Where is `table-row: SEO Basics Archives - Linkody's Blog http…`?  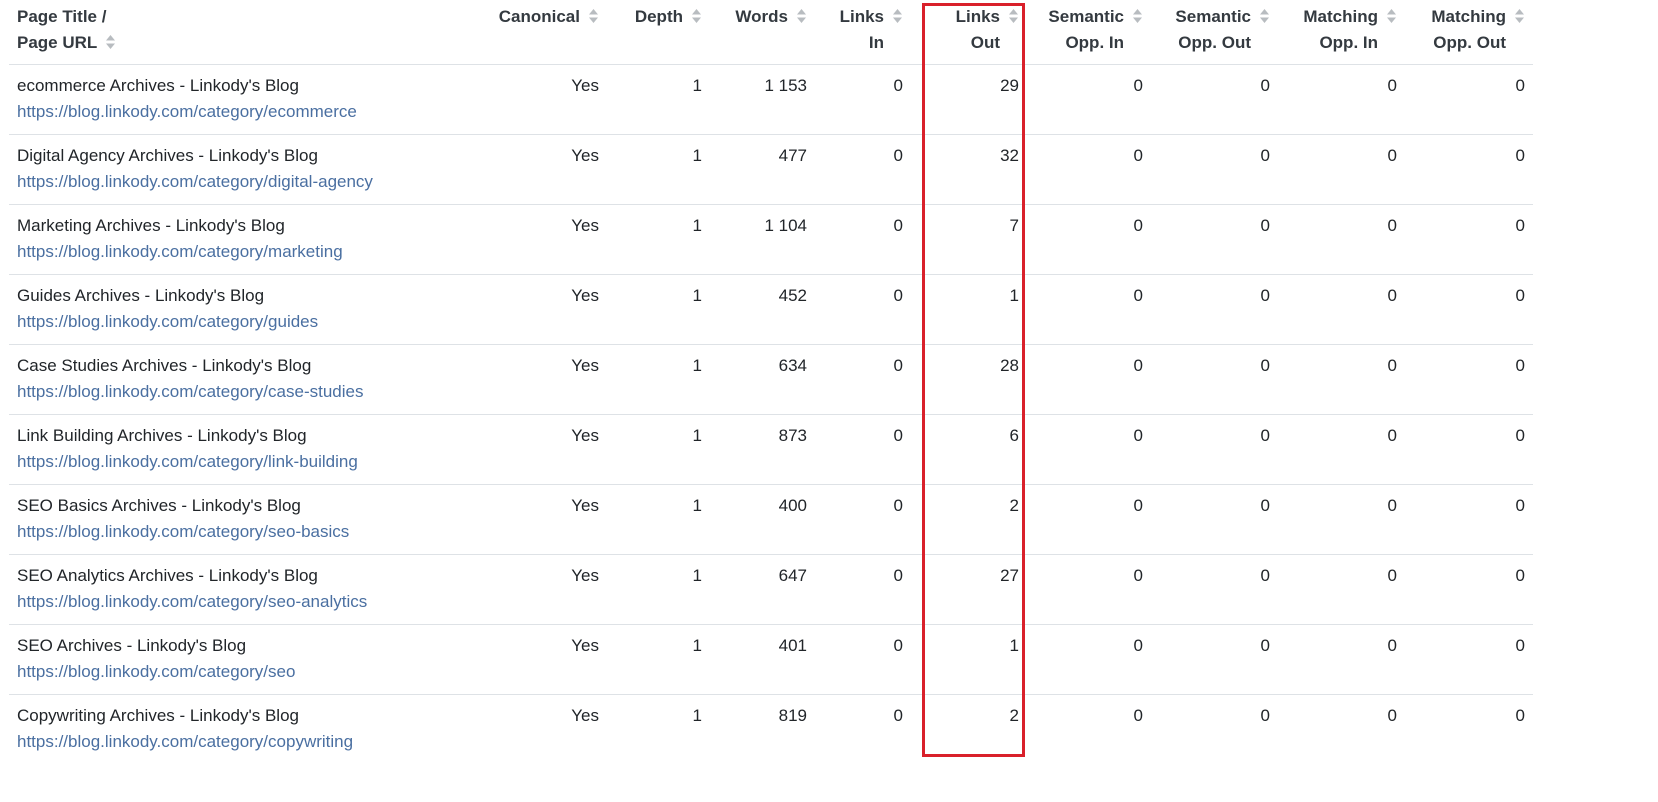
table-row: SEO Basics Archives - Linkody's Blog http… is located at coordinates (771, 519).